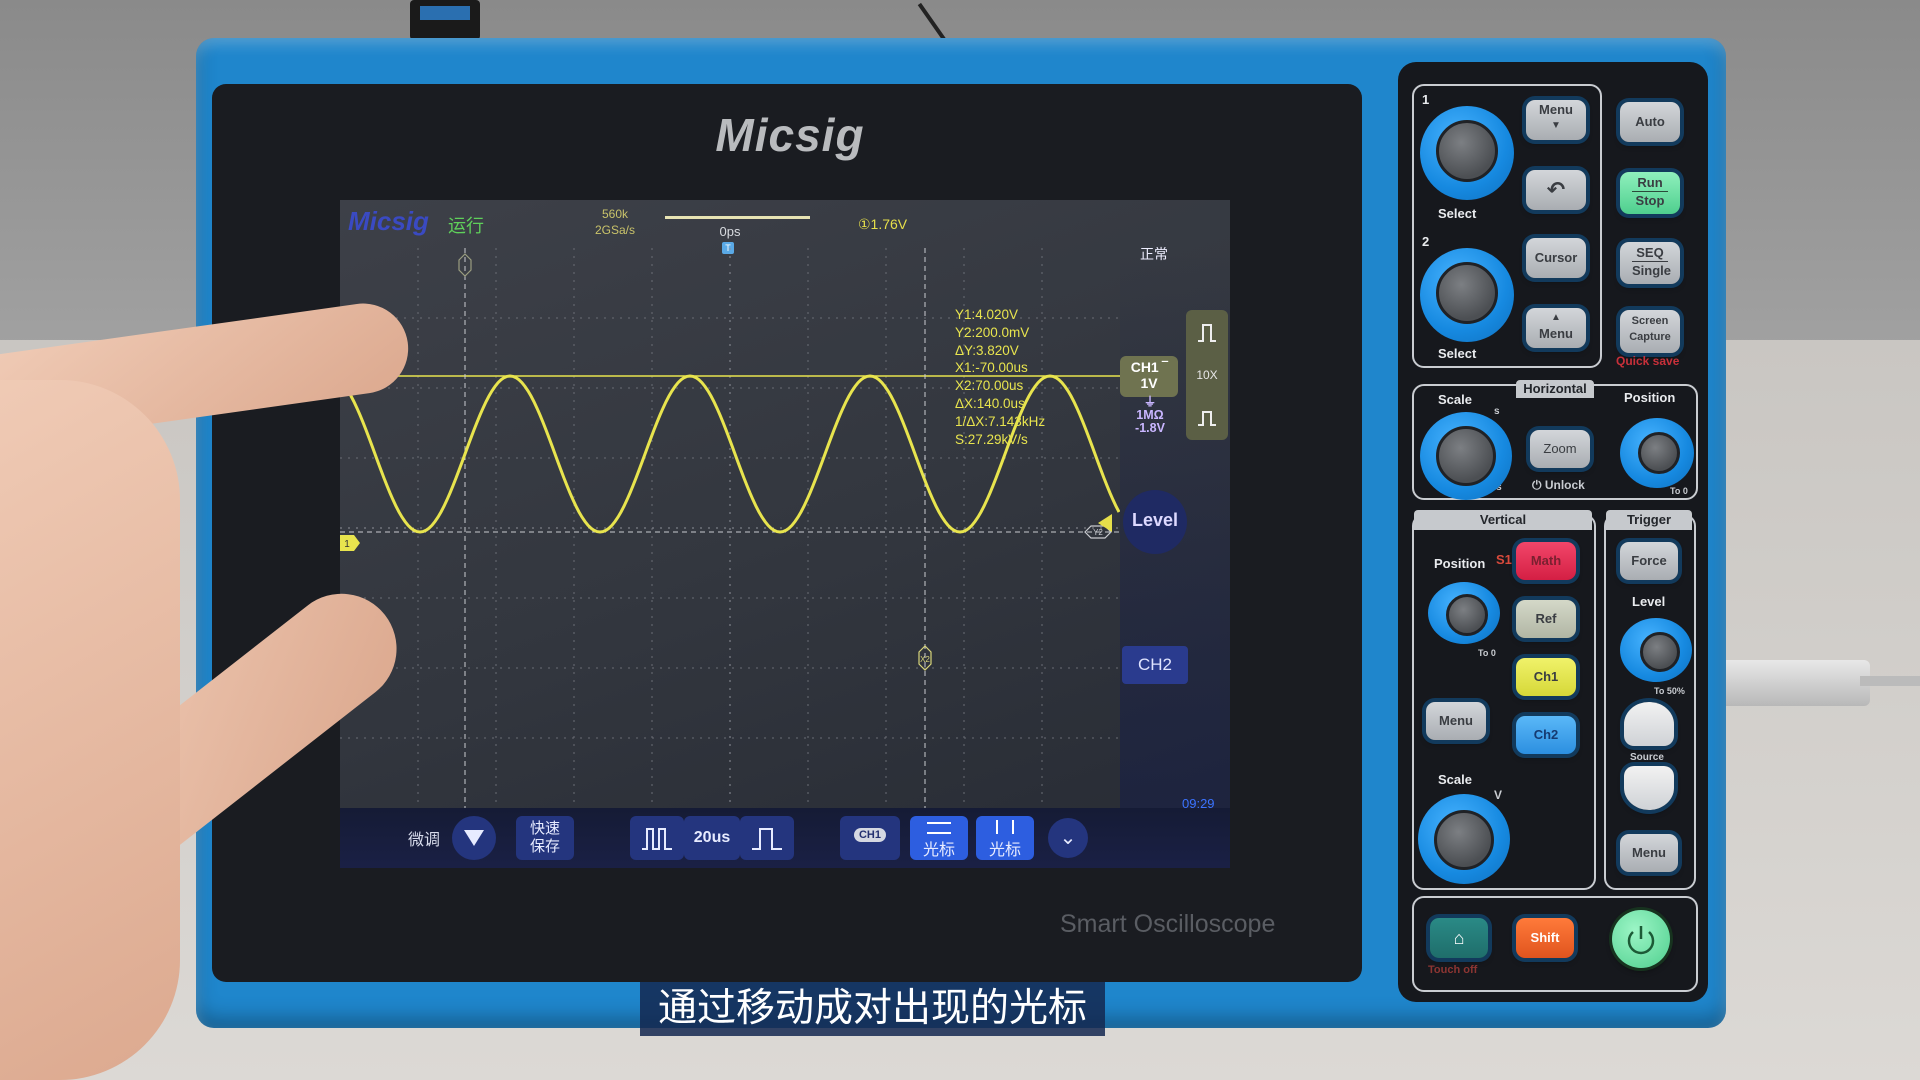 Image resolution: width=1920 pixels, height=1080 pixels. I want to click on ref-button: Ref, so click(1546, 619).